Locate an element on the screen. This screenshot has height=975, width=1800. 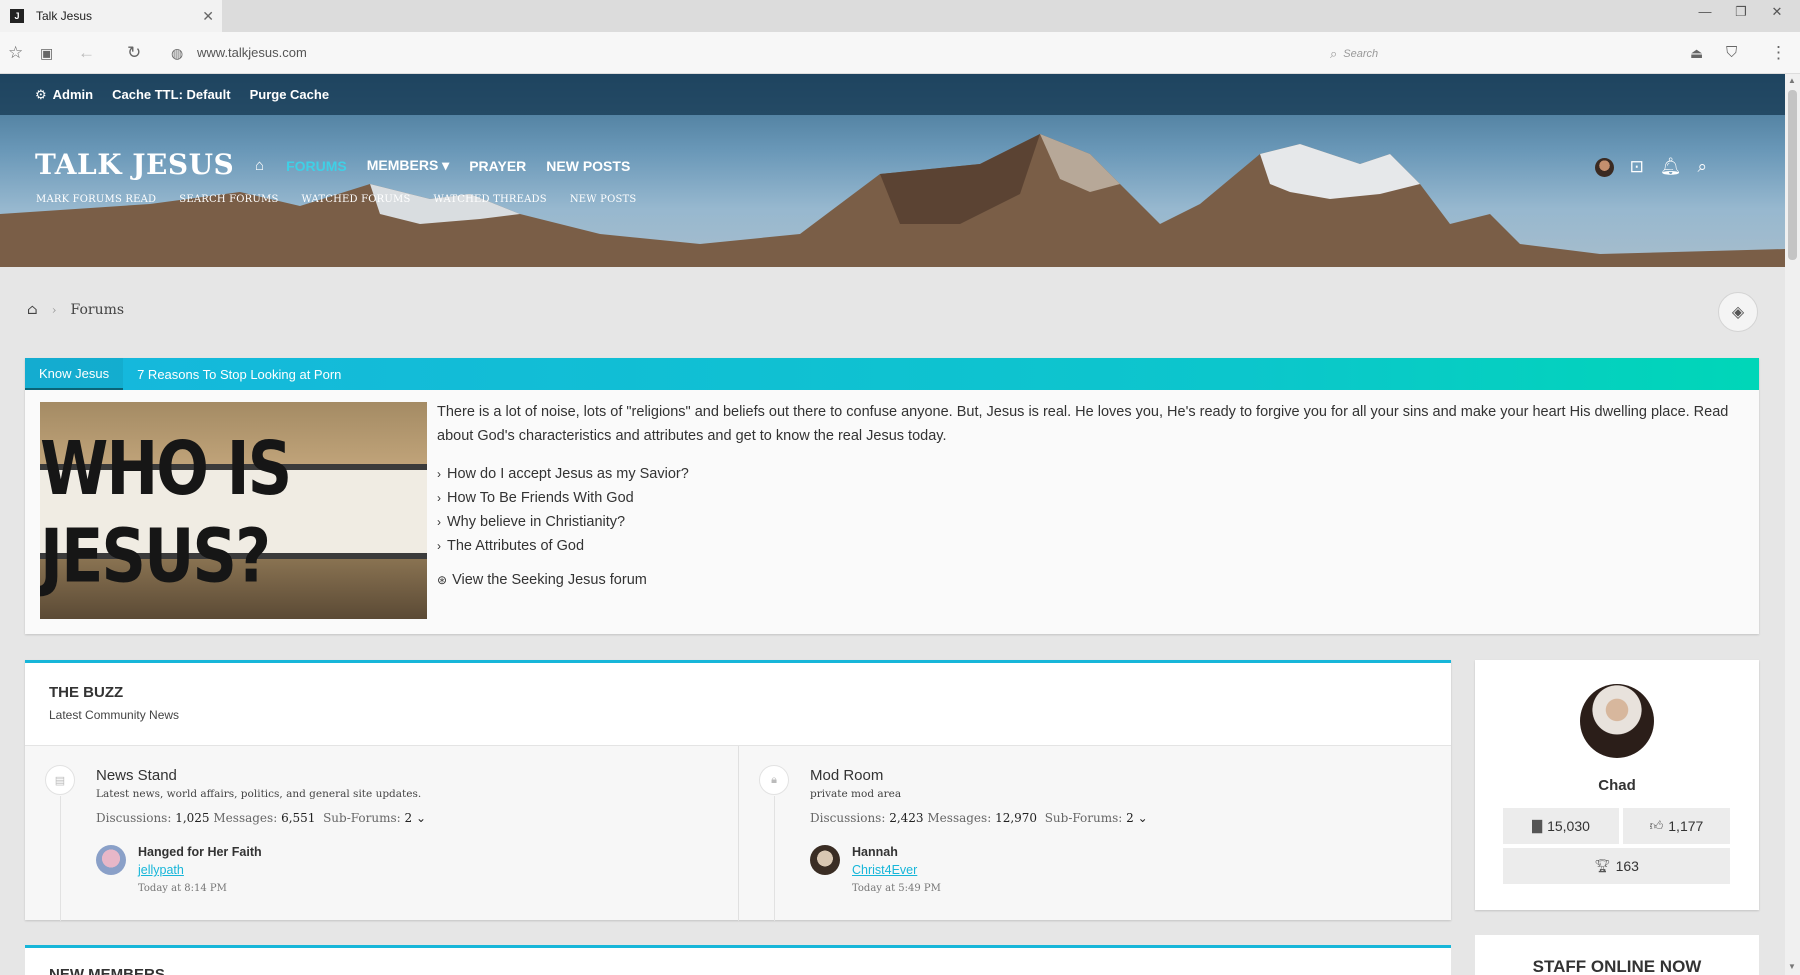
menu-dots-icon: ⋮ is located at coordinates (1778, 53).